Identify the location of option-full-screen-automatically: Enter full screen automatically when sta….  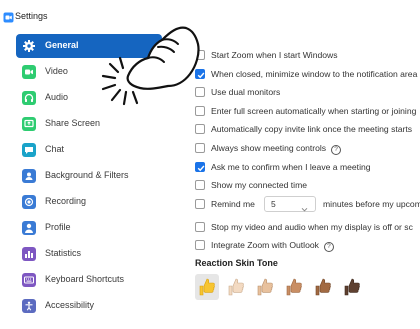
(307, 112).